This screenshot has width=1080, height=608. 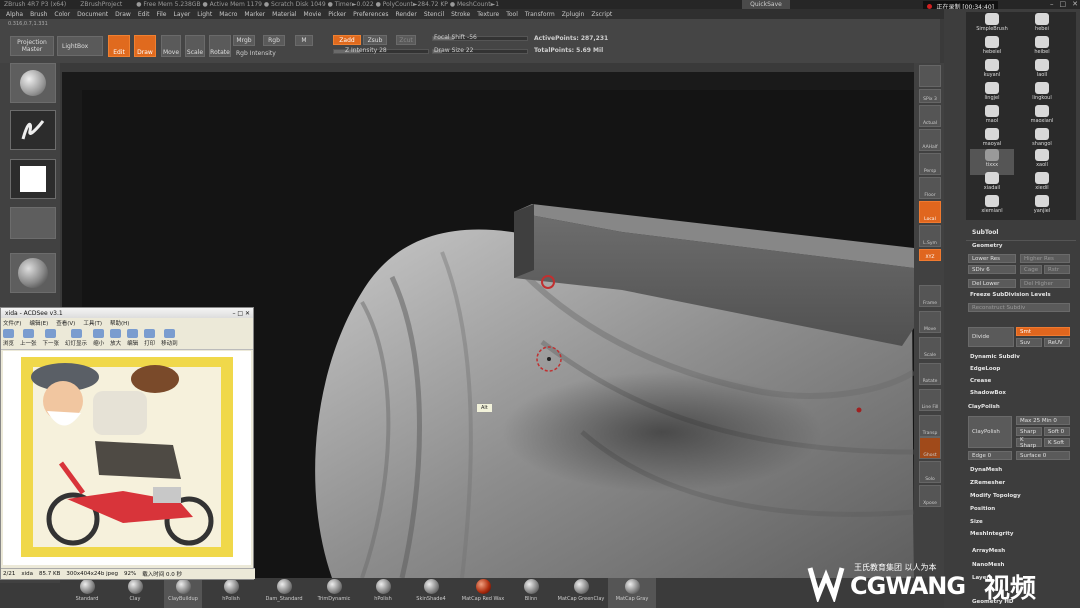 I want to click on texture-thumb, so click(x=33, y=223).